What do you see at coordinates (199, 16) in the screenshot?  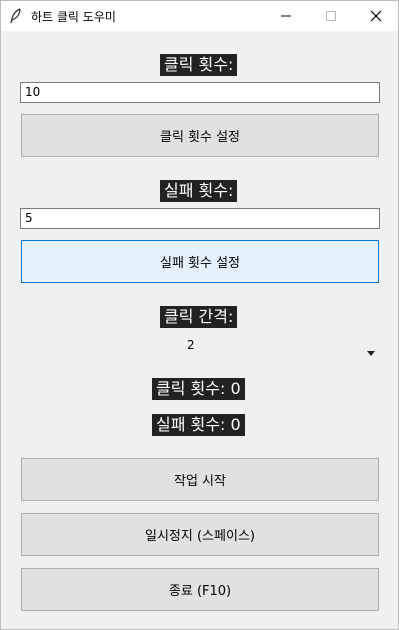 I see `title-bar: 하트 클릭 도우미` at bounding box center [199, 16].